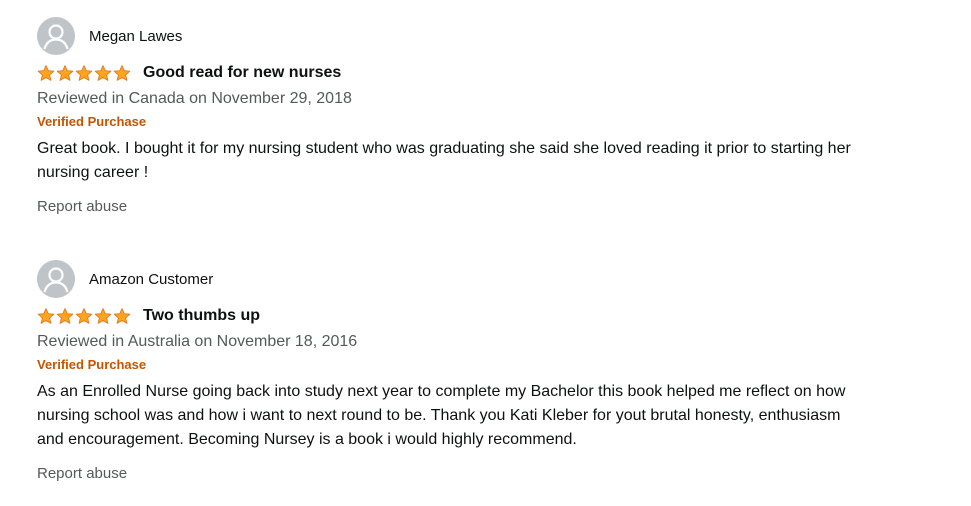 Image resolution: width=971 pixels, height=506 pixels. Describe the element at coordinates (242, 73) in the screenshot. I see `review-title: Good read for new nurses` at that location.